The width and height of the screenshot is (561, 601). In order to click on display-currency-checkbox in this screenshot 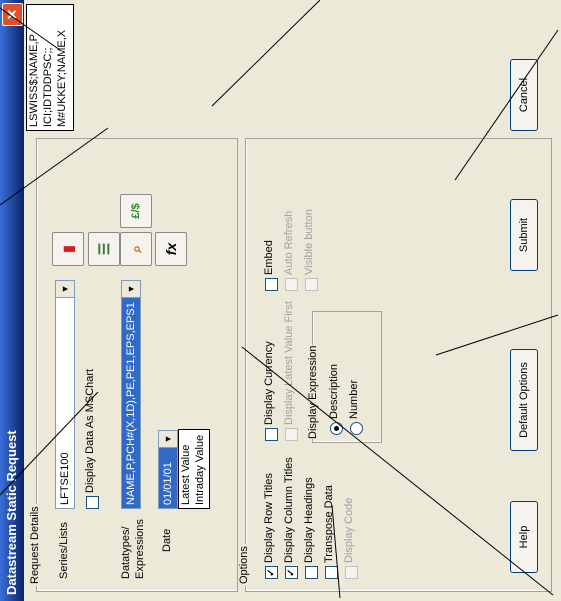, I will do `click(271, 434)`.